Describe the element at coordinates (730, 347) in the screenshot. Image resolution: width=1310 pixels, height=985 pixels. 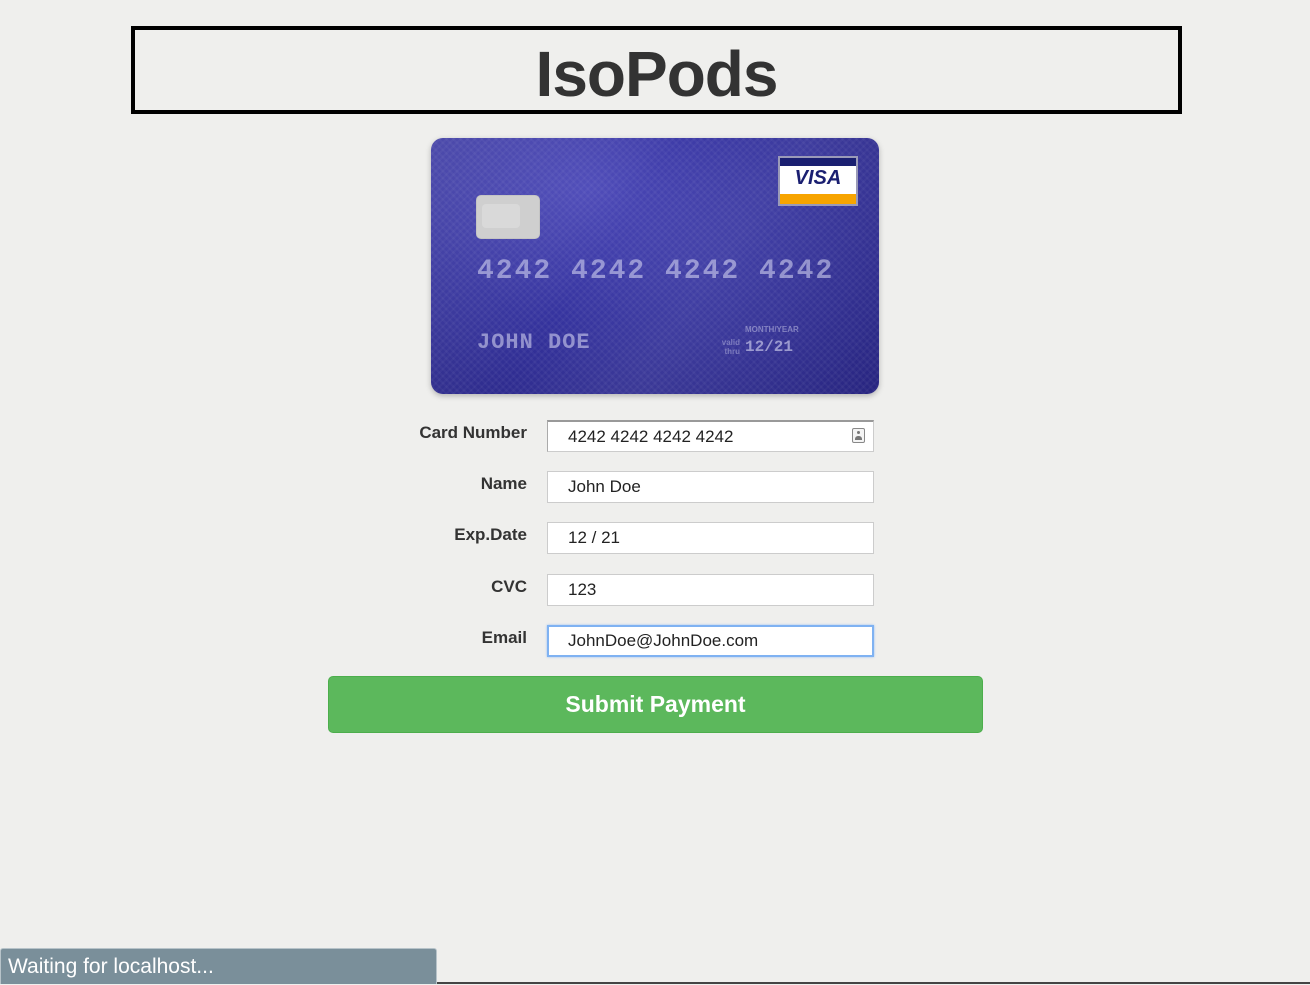
I see `card-preview-valid-thru: valid thru` at that location.